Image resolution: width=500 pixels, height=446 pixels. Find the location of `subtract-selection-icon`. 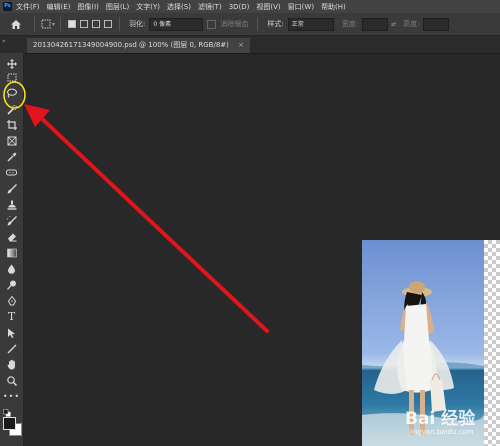

subtract-selection-icon is located at coordinates (96, 24).